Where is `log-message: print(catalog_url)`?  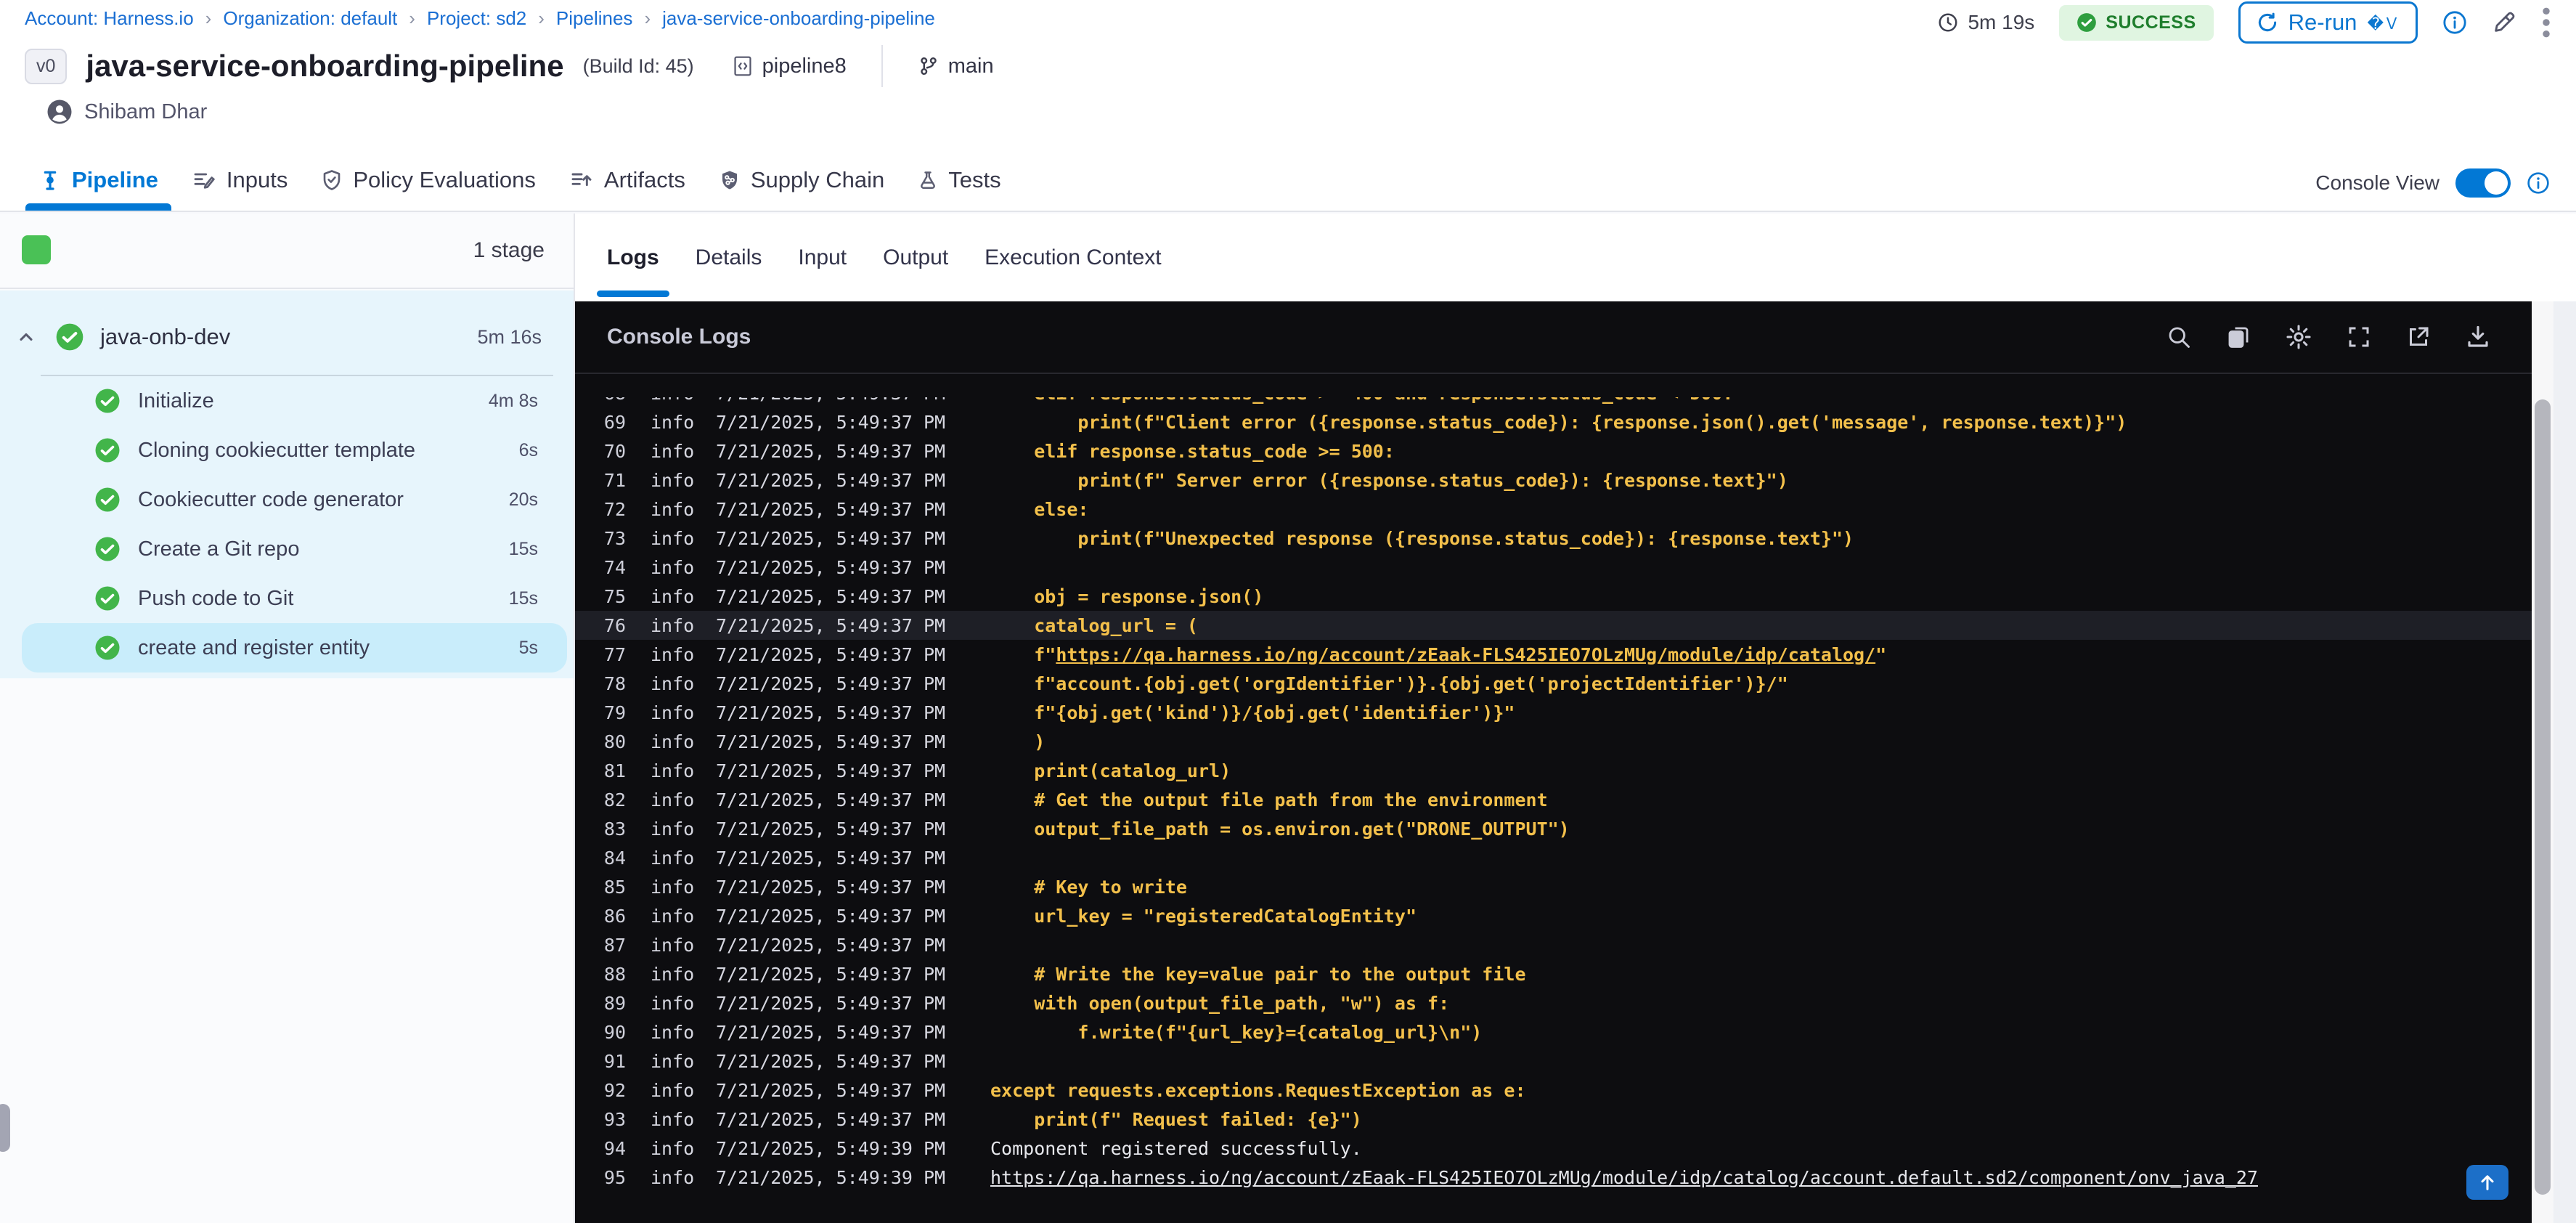
log-message: print(catalog_url) is located at coordinates (1110, 770).